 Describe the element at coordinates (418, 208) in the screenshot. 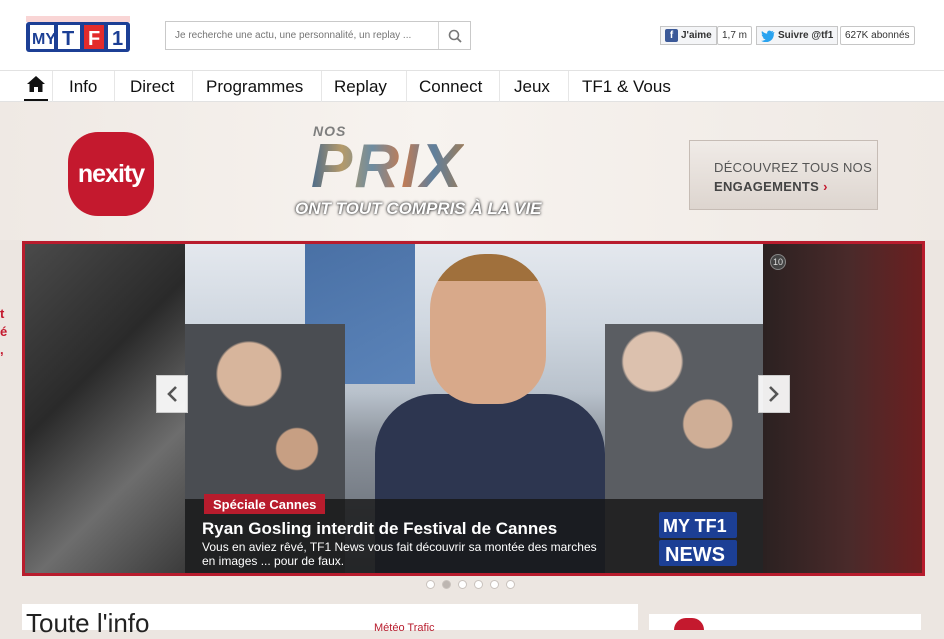

I see `prix-subtitle: ONT TOUT COMPRIS À LA VIE` at that location.